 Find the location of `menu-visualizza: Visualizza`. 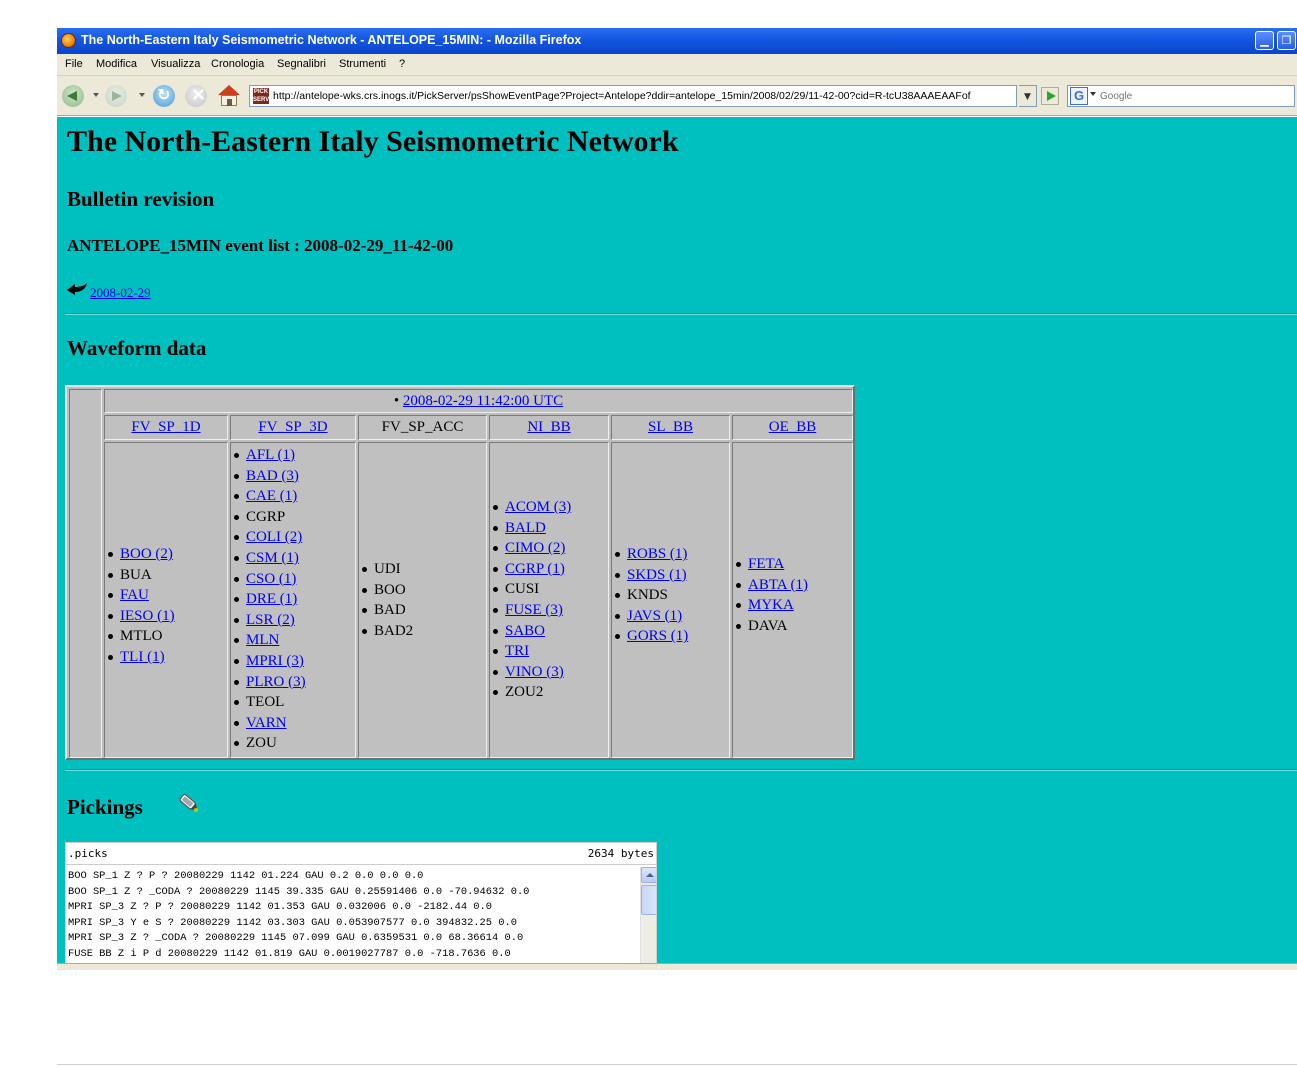

menu-visualizza: Visualizza is located at coordinates (175, 64).